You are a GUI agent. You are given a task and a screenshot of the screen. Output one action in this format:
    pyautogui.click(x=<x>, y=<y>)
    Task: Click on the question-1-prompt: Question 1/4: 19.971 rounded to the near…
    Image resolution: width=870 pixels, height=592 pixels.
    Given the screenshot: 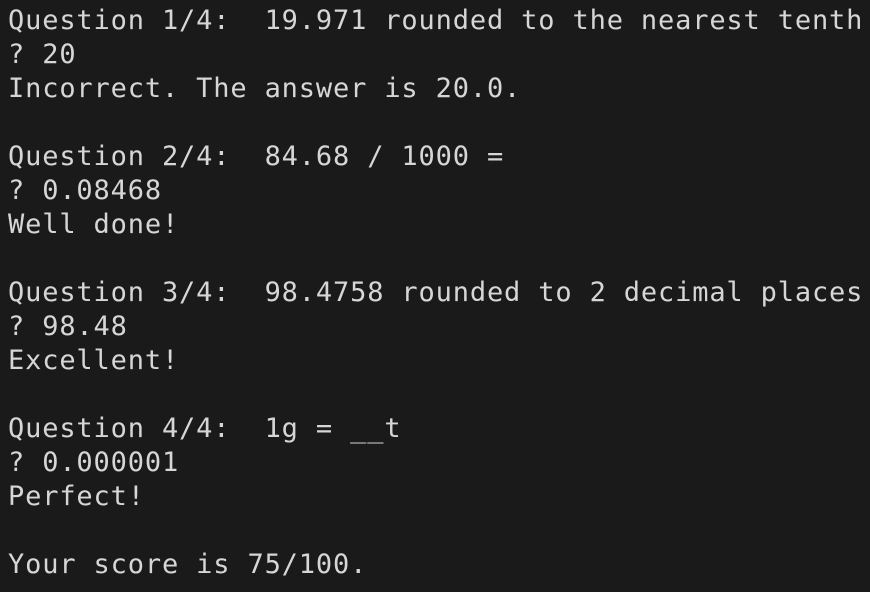 What is the action you would take?
    pyautogui.click(x=436, y=20)
    